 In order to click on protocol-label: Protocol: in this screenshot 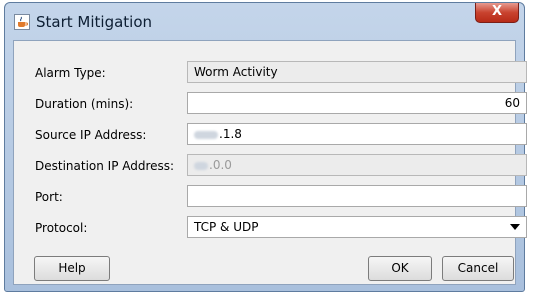, I will do `click(61, 228)`.